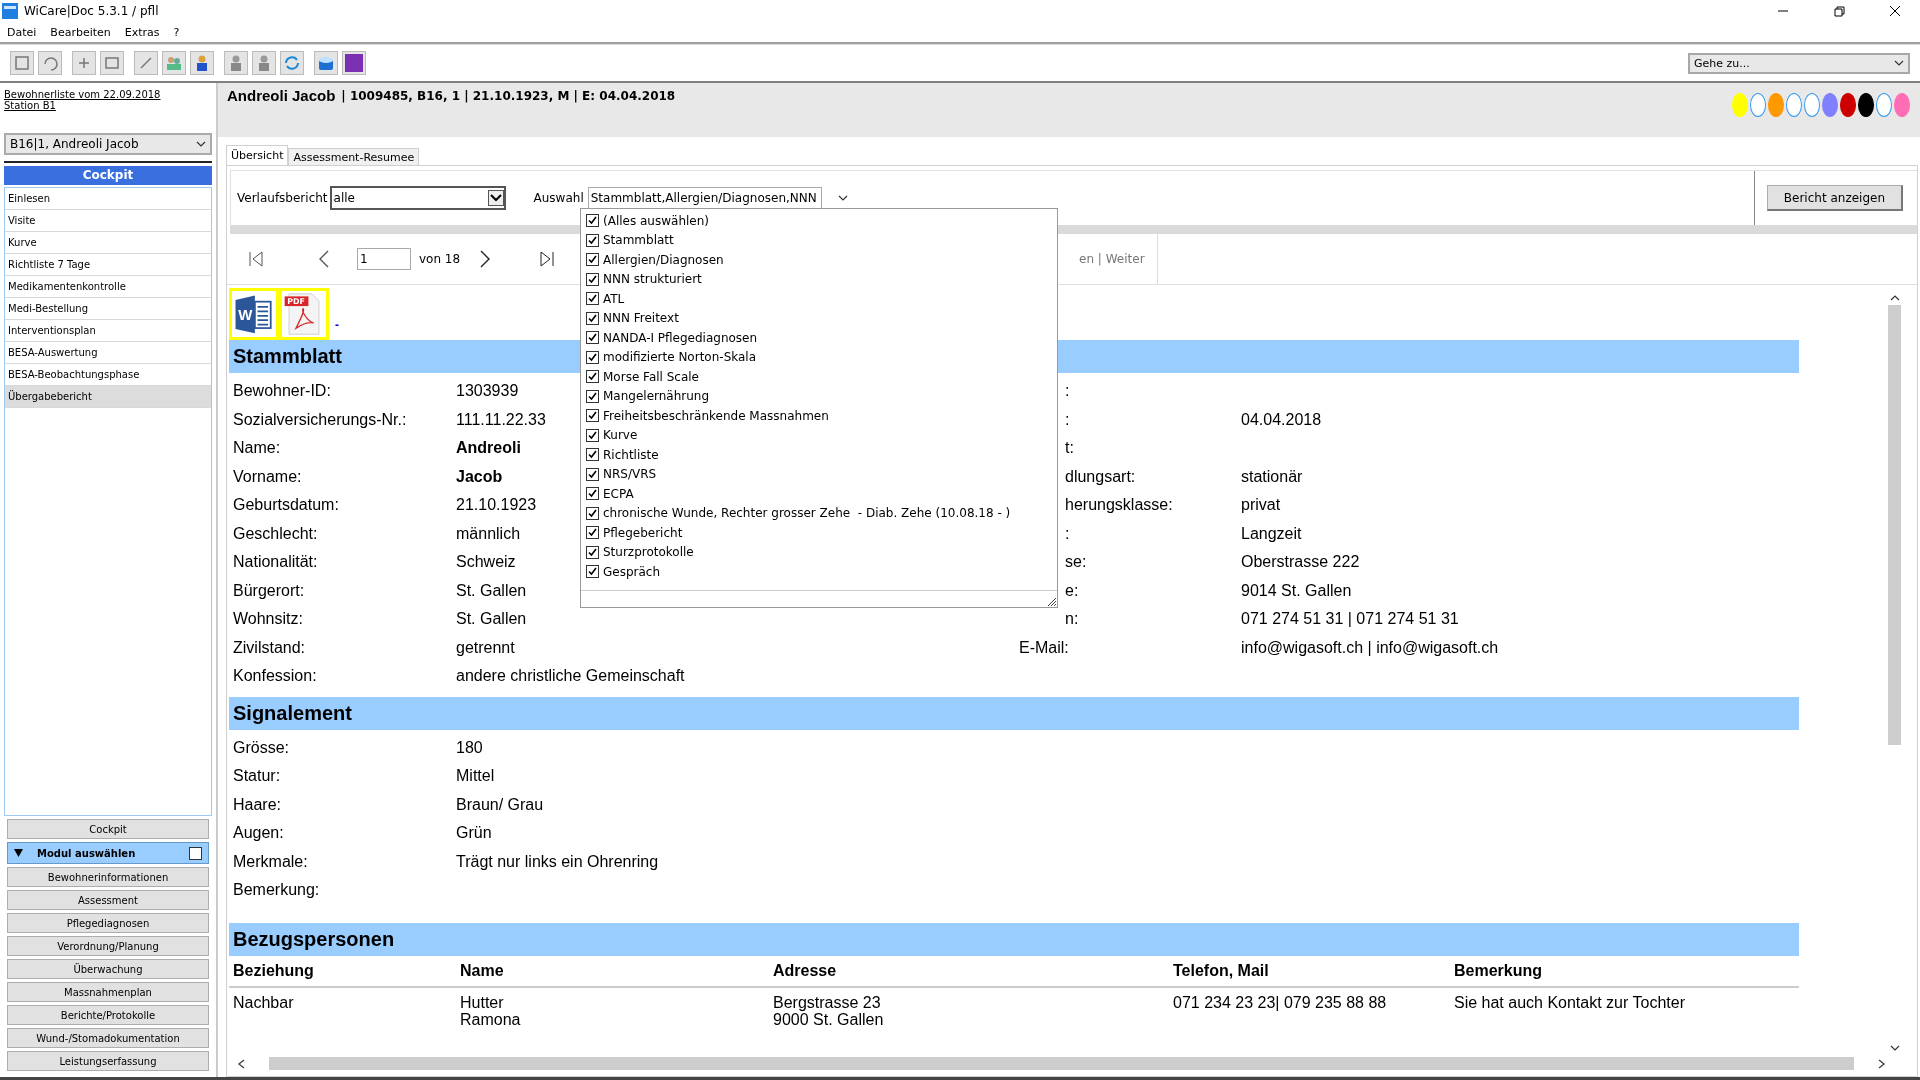 The width and height of the screenshot is (1920, 1080). Describe the element at coordinates (282, 198) in the screenshot. I see `report-label: Verlaufsbericht` at that location.